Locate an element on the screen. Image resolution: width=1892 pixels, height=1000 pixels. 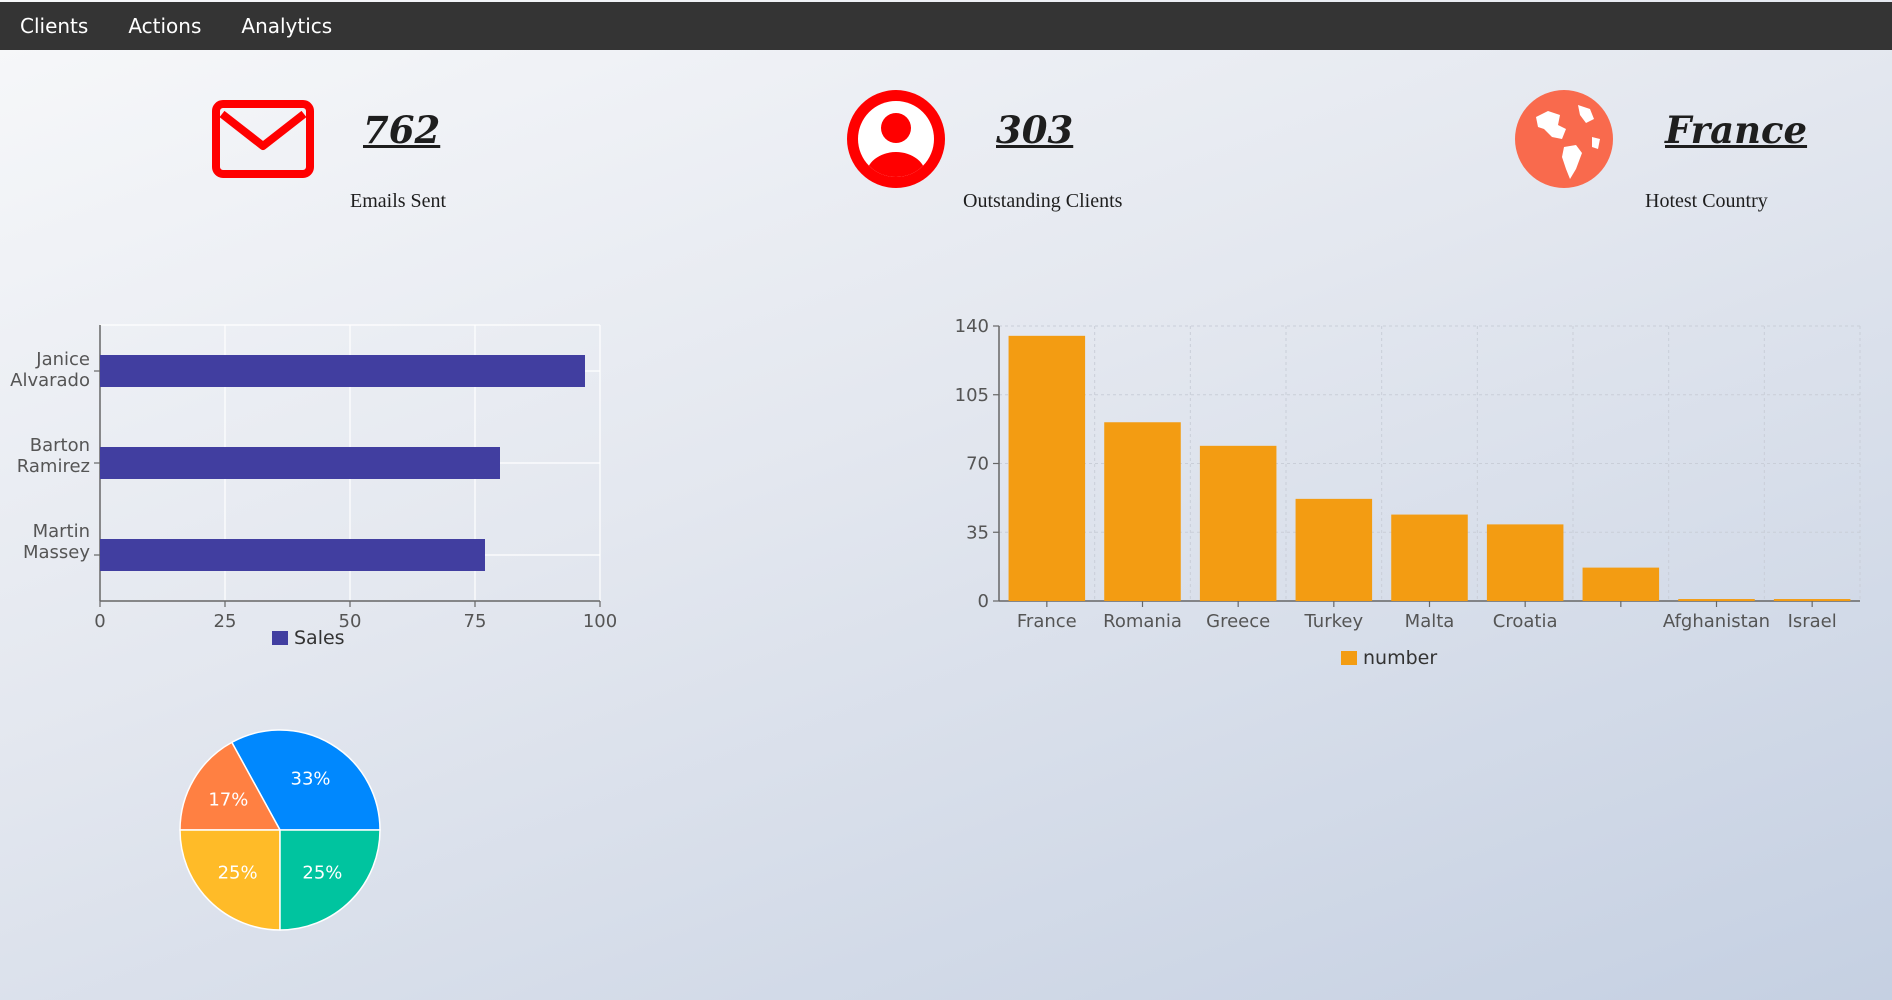
country-x-tick-label: Turkey is located at coordinates (1334, 621).